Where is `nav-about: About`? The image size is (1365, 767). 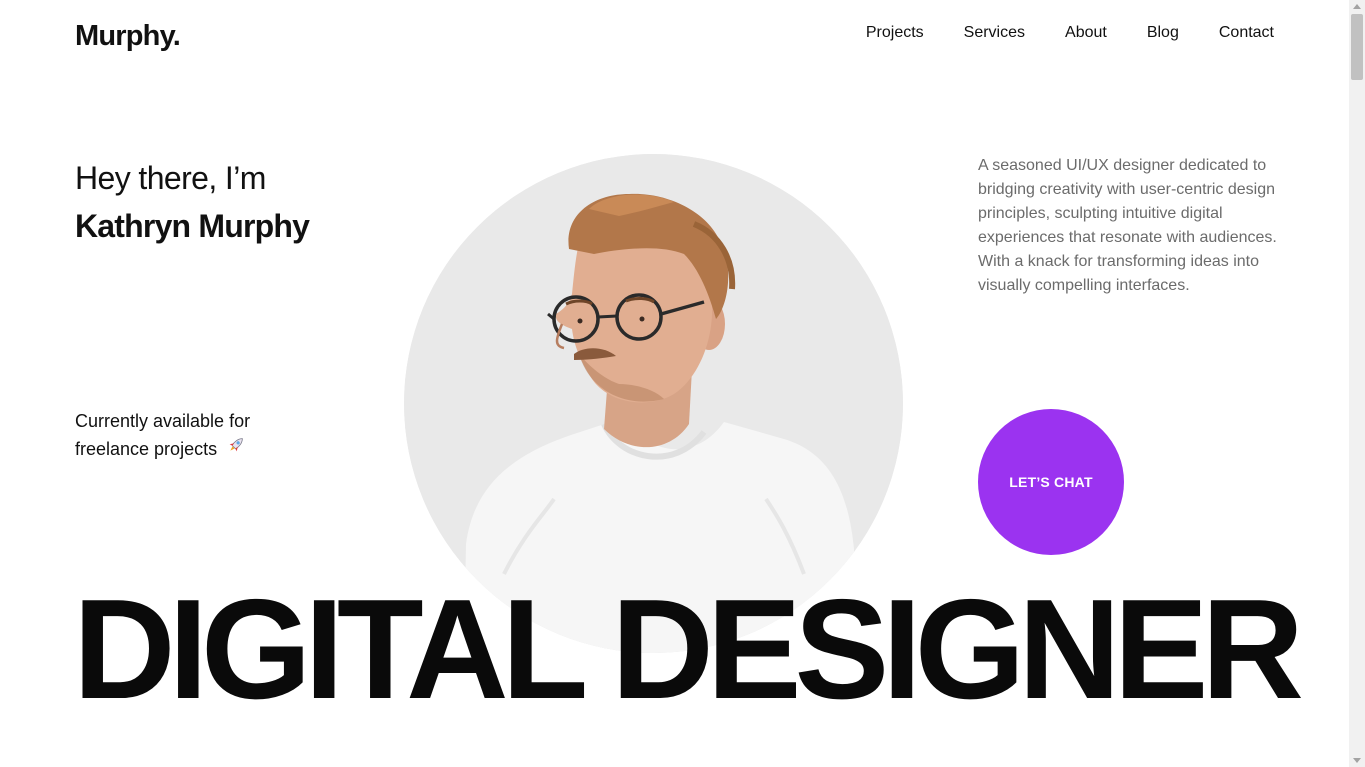
nav-about: About is located at coordinates (1086, 33).